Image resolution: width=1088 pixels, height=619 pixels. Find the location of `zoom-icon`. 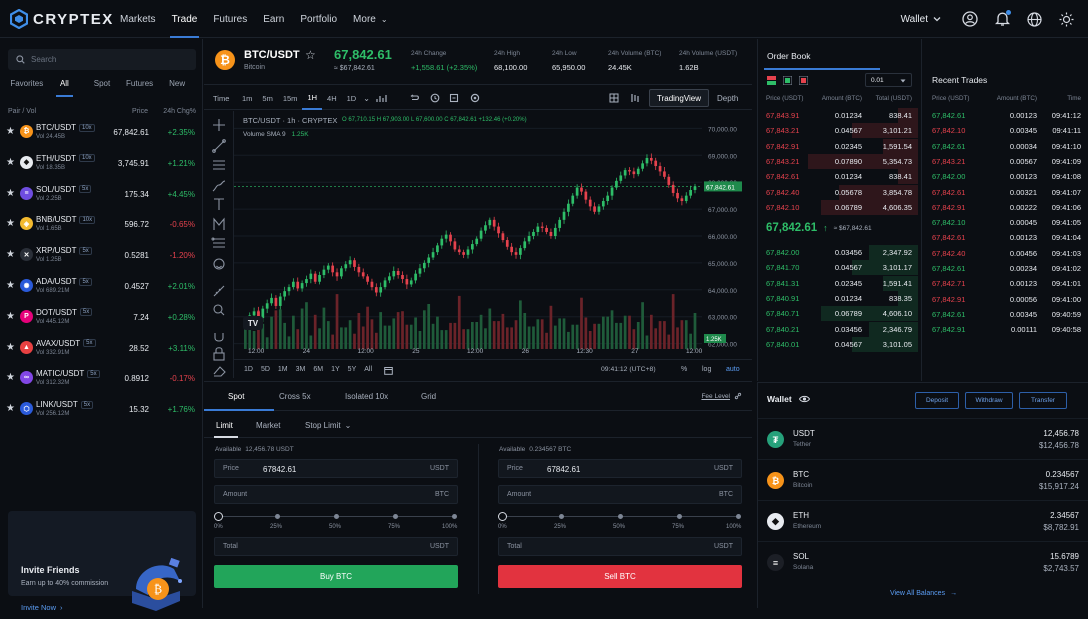

zoom-icon is located at coordinates (219, 310).